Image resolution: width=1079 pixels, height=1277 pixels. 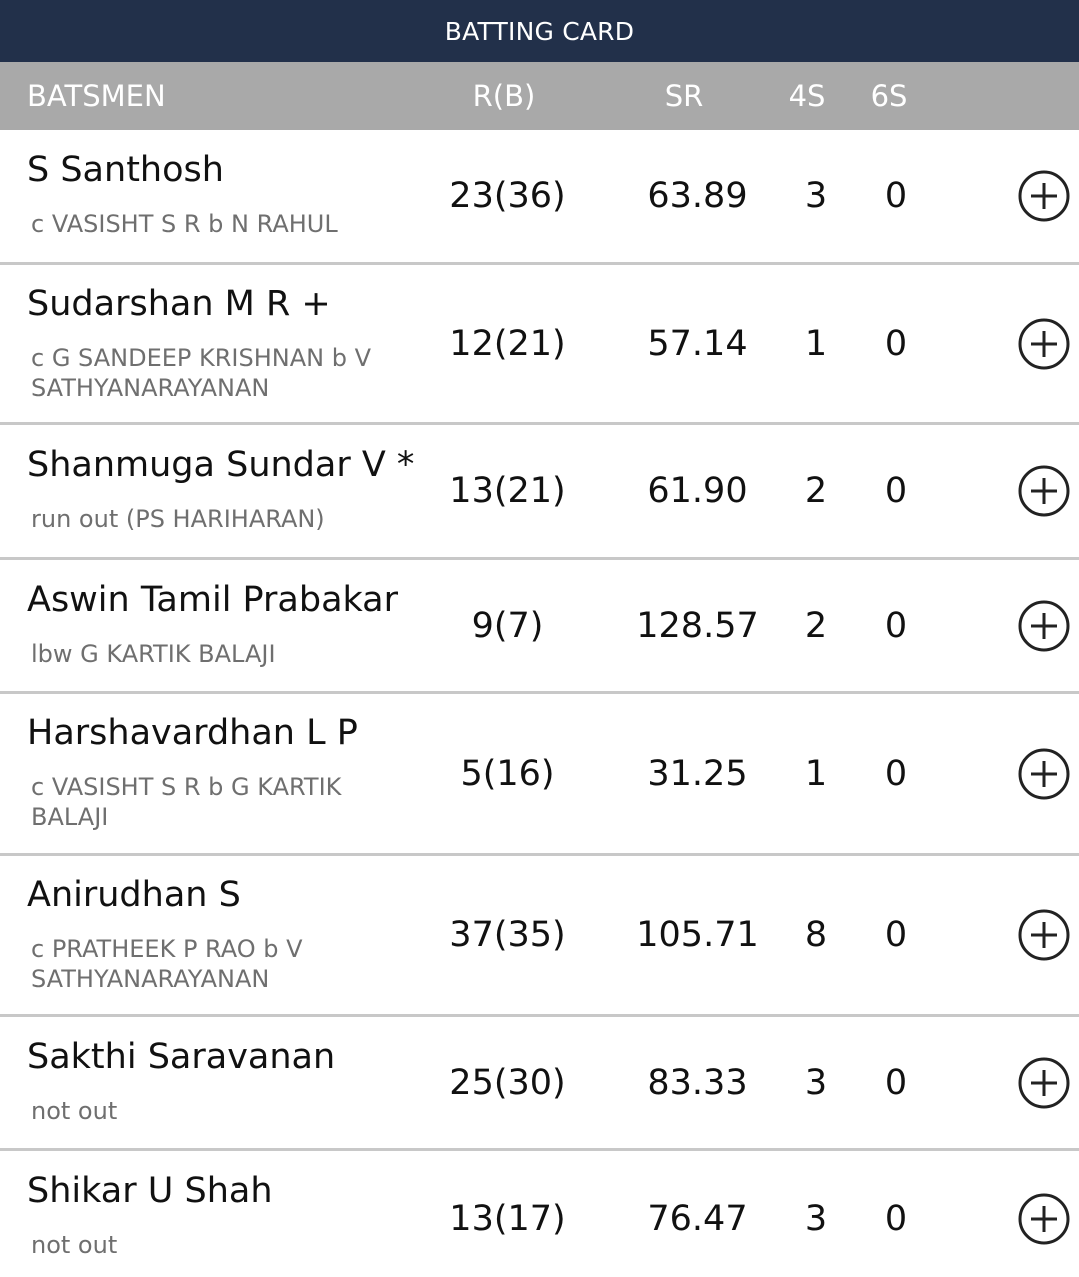 What do you see at coordinates (125, 170) in the screenshot?
I see `batsman-name: S Santhosh` at bounding box center [125, 170].